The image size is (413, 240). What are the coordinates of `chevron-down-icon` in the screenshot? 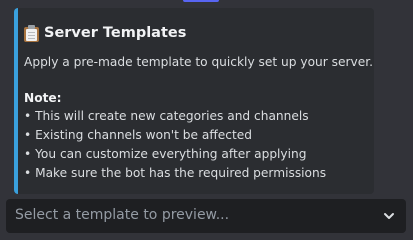 It's located at (389, 216).